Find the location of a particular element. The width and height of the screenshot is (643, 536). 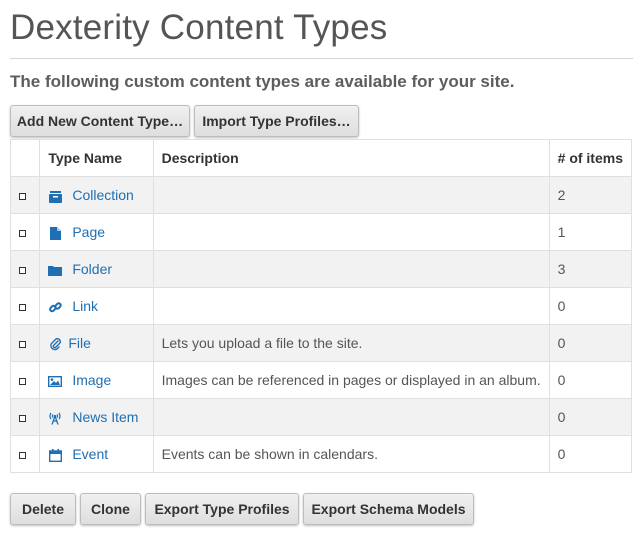

type-link-link: Link is located at coordinates (73, 306).